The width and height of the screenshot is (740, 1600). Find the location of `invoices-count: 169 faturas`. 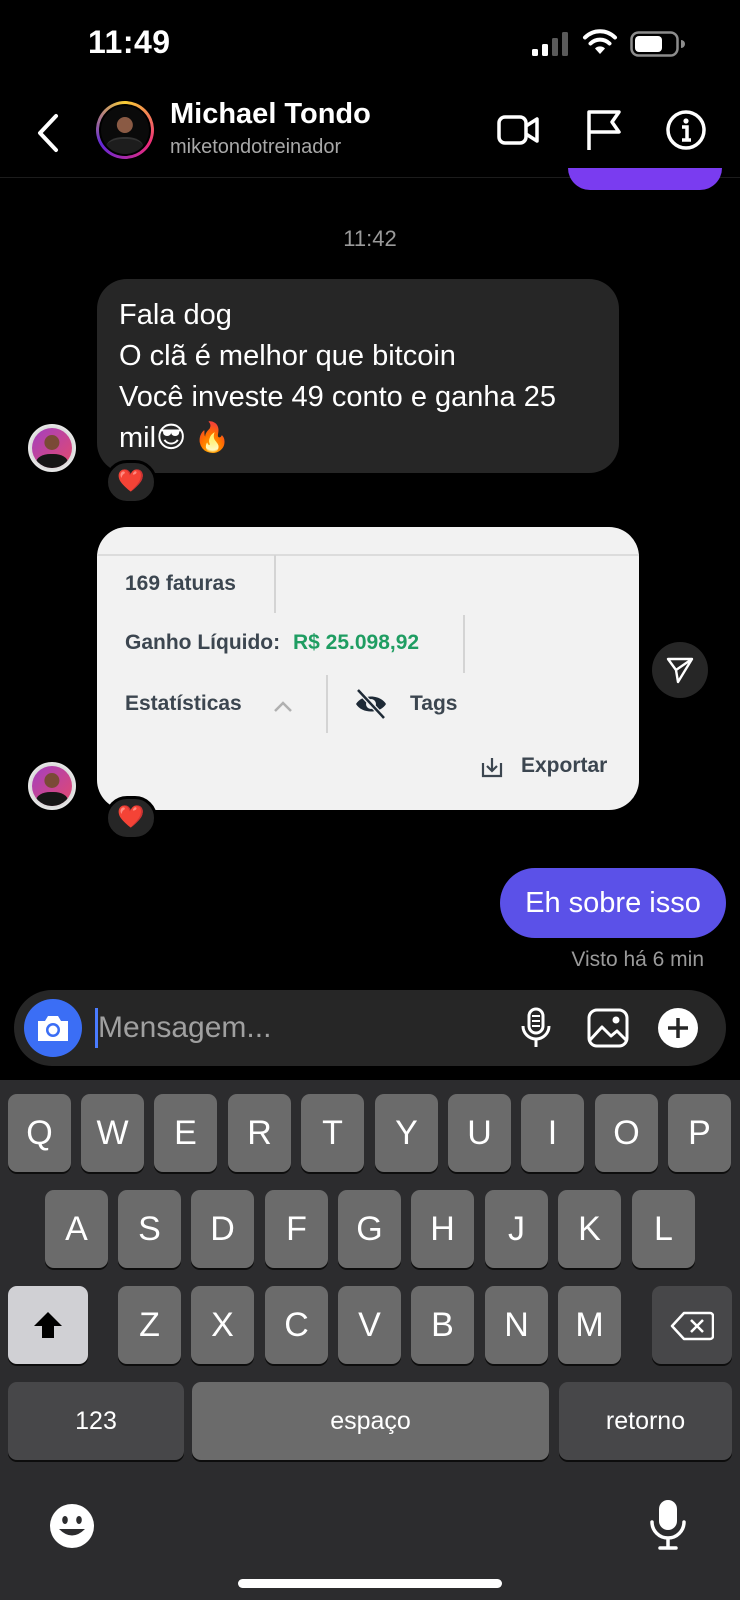

invoices-count: 169 faturas is located at coordinates (180, 583).